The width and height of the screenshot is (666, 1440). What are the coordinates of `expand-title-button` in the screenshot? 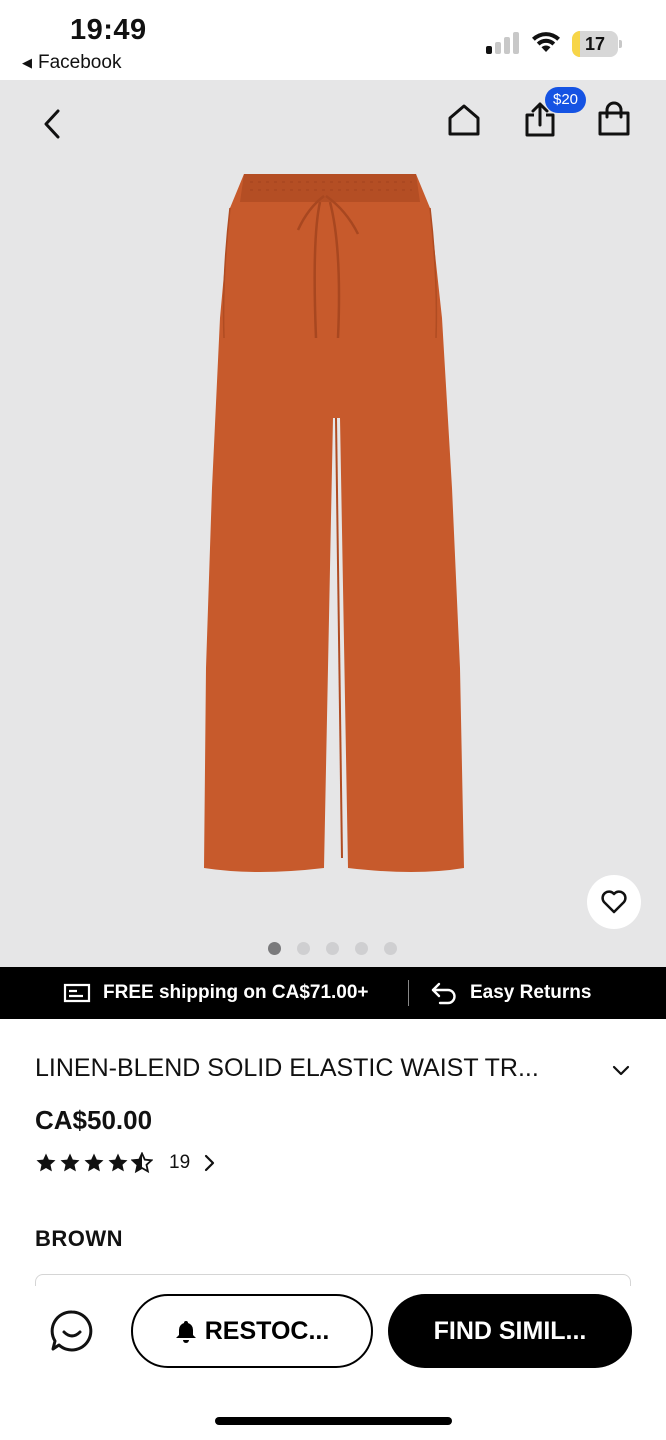 It's located at (621, 1073).